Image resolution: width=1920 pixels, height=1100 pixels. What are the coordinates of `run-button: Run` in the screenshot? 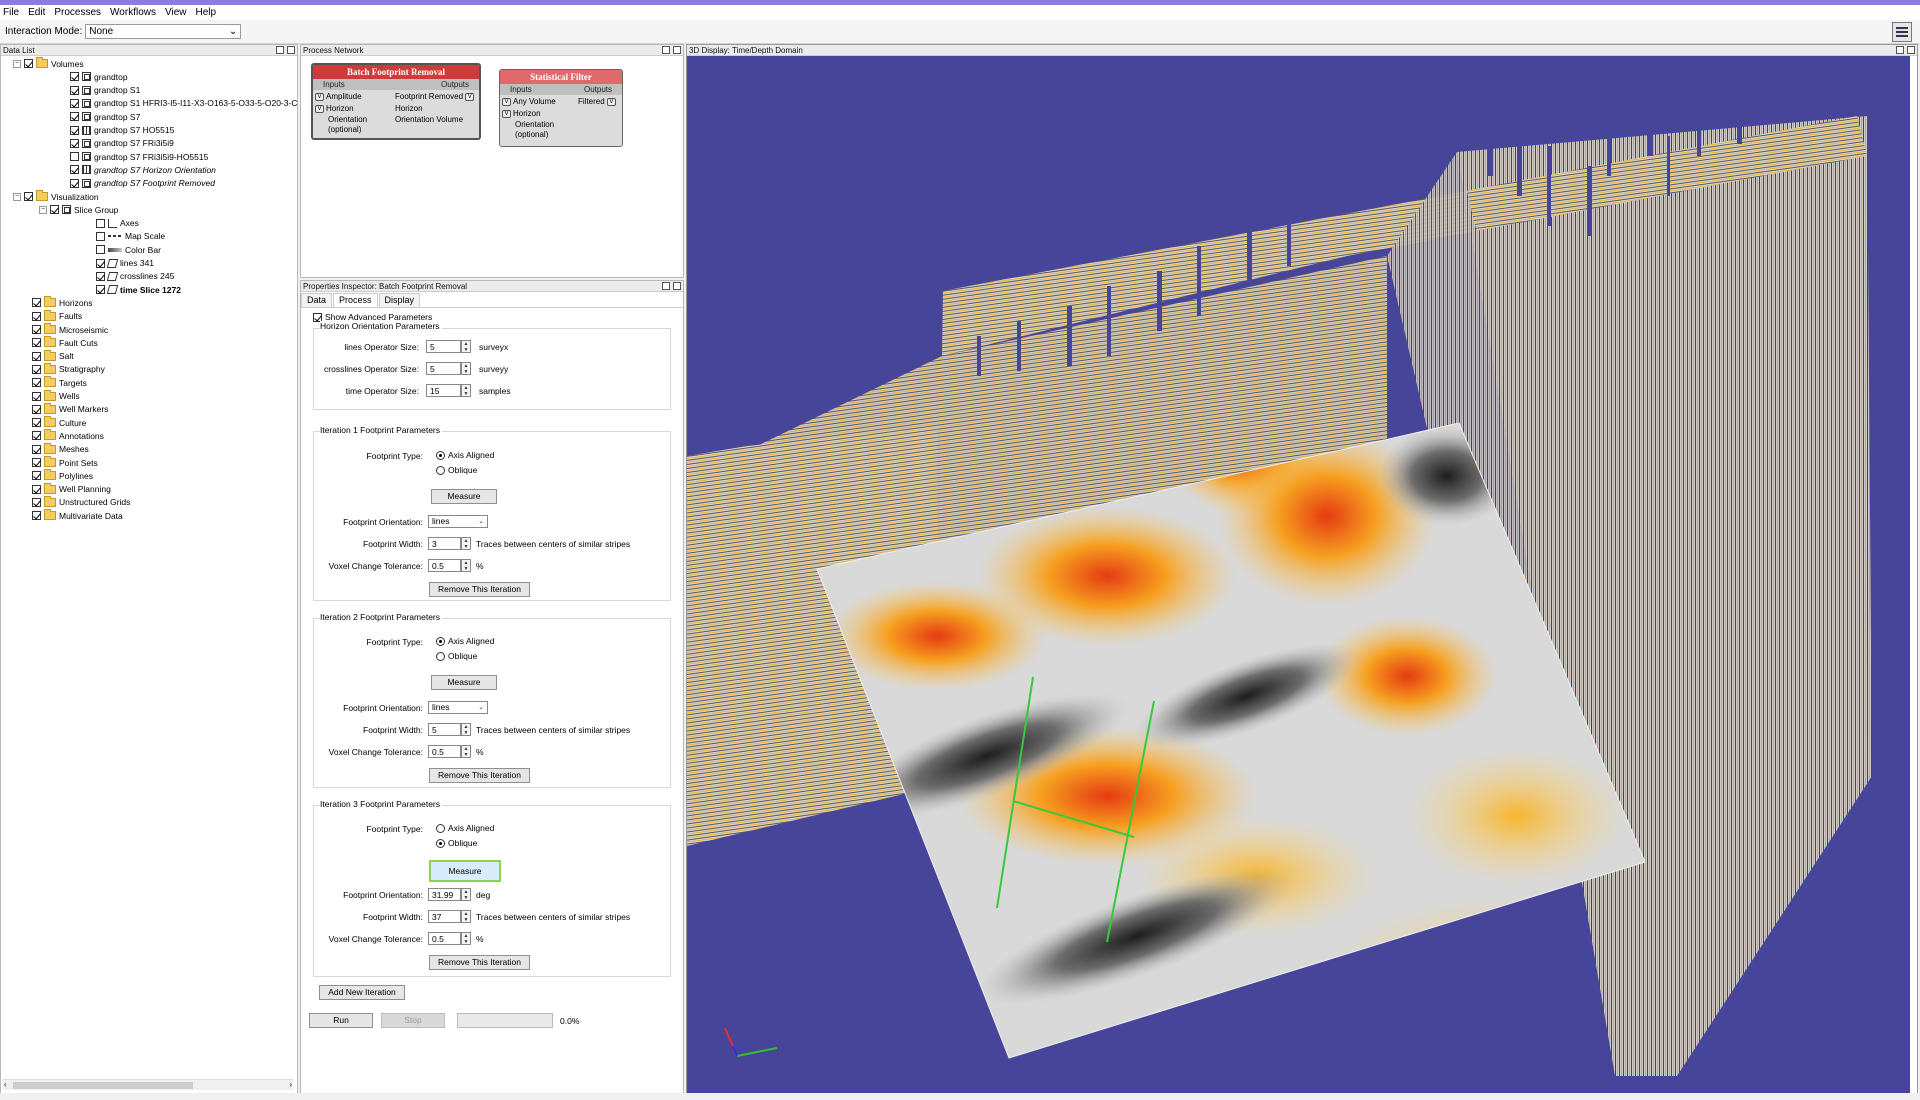 It's located at (341, 1020).